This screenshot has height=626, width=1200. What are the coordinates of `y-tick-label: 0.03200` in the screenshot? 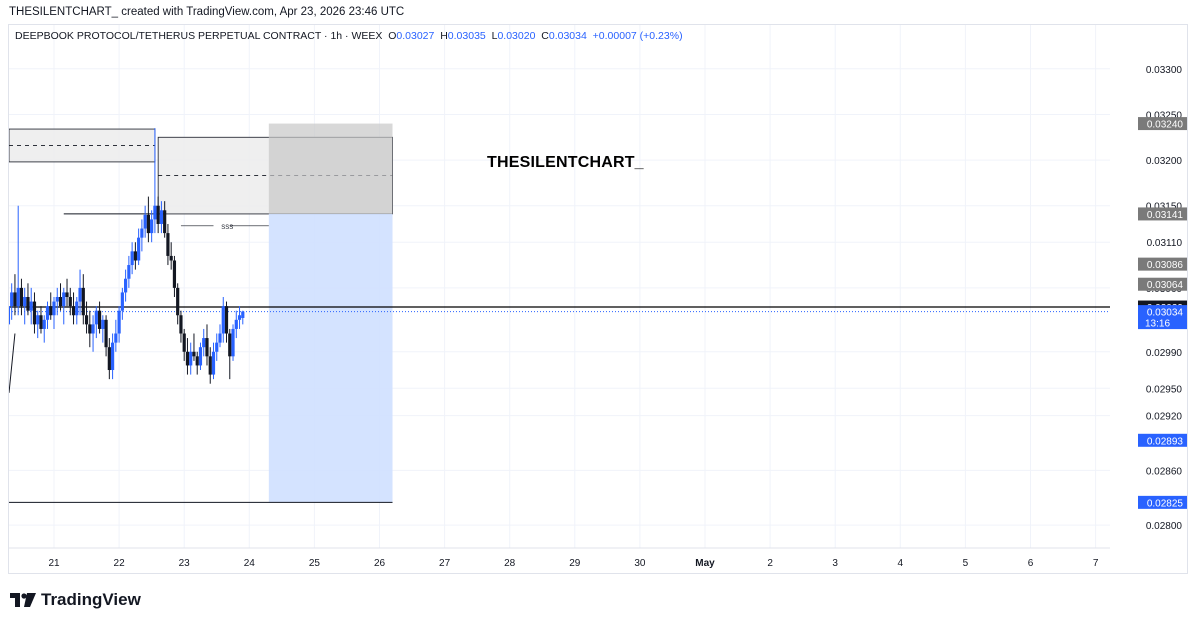 It's located at (1164, 161).